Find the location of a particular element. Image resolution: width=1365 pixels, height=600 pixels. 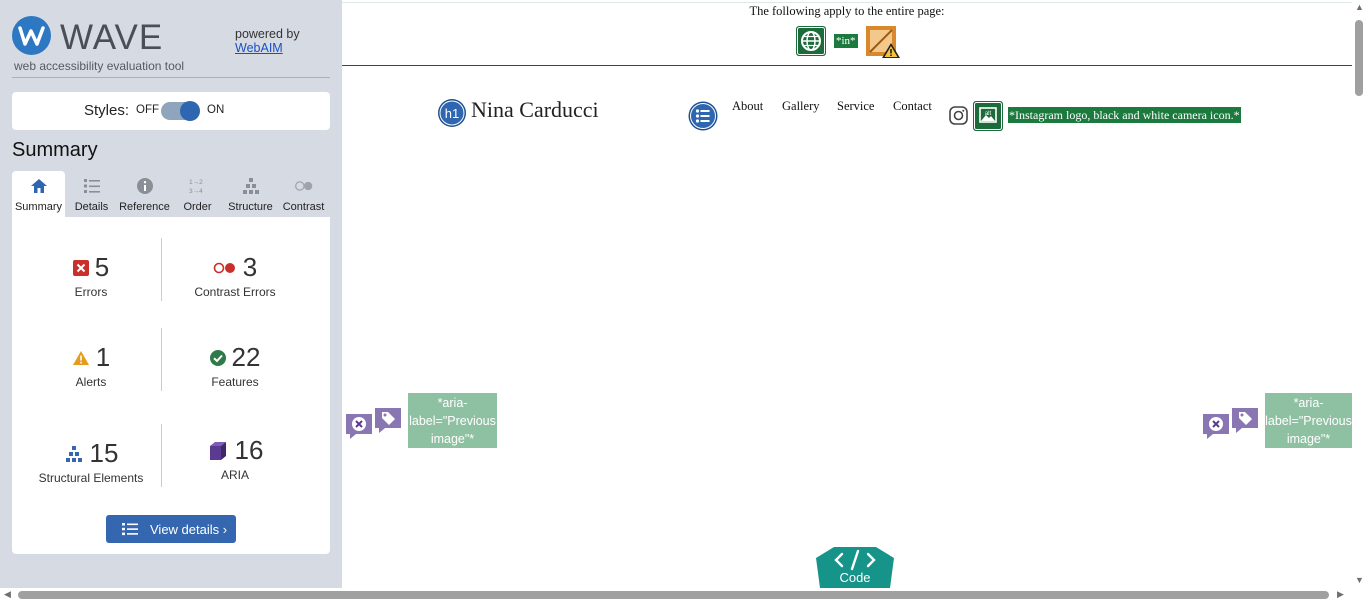

code-toggle-button: Code is located at coordinates (855, 567).